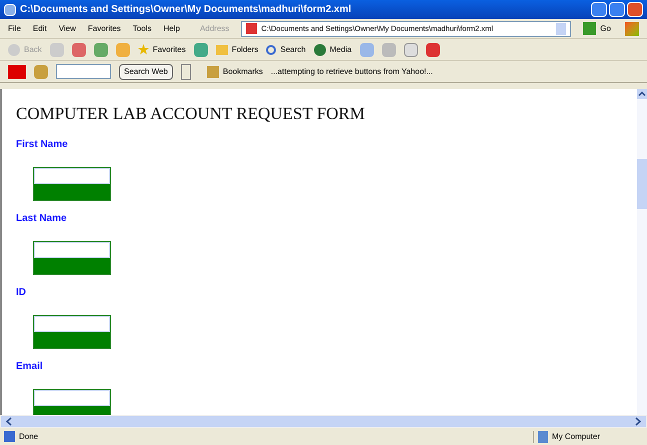 The image size is (647, 445). What do you see at coordinates (171, 28) in the screenshot?
I see `menu-item: Help` at bounding box center [171, 28].